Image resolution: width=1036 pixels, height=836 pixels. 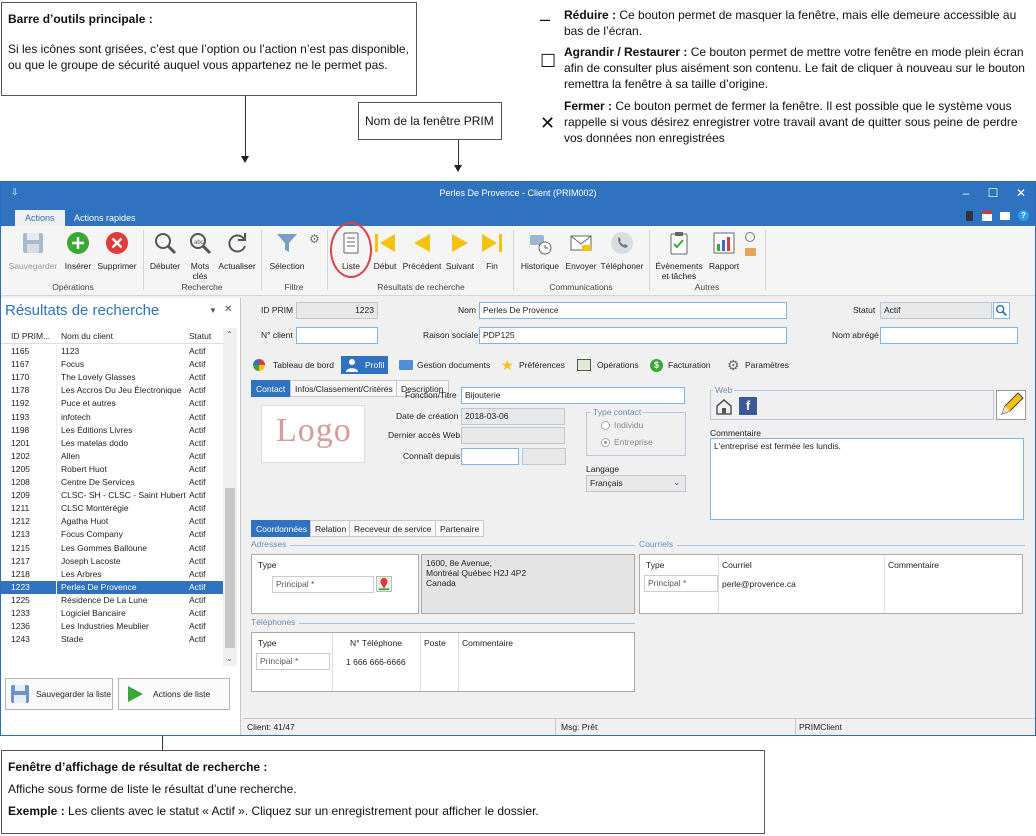 What do you see at coordinates (540, 250) in the screenshot?
I see `history-button: Historique` at bounding box center [540, 250].